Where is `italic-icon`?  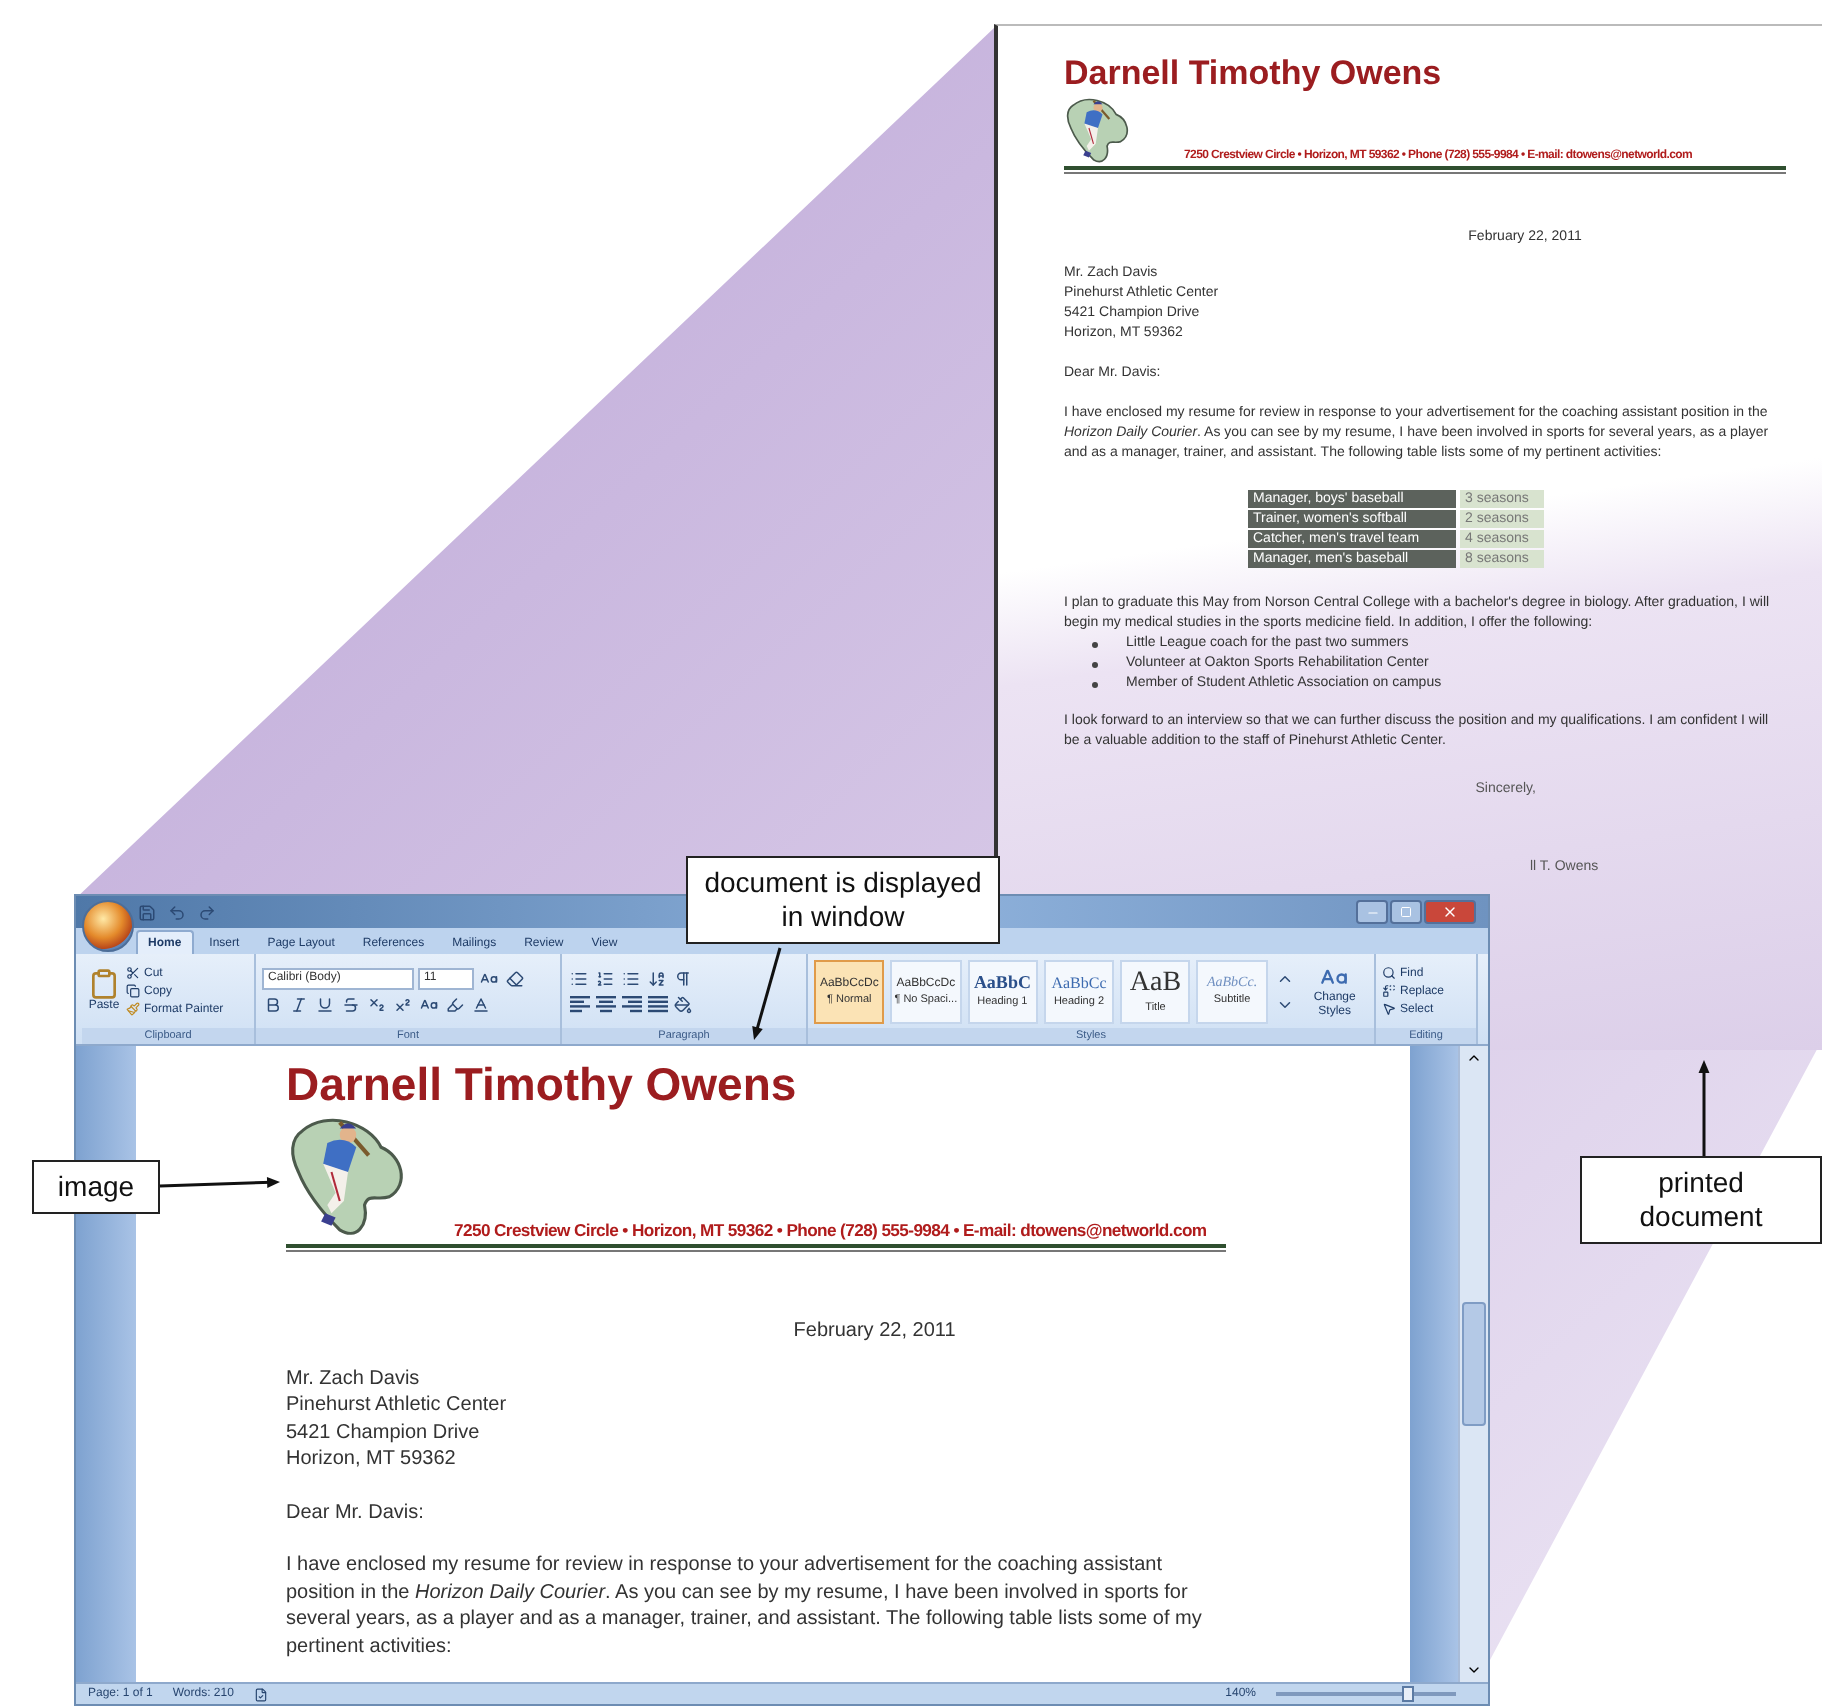
italic-icon is located at coordinates (299, 1004).